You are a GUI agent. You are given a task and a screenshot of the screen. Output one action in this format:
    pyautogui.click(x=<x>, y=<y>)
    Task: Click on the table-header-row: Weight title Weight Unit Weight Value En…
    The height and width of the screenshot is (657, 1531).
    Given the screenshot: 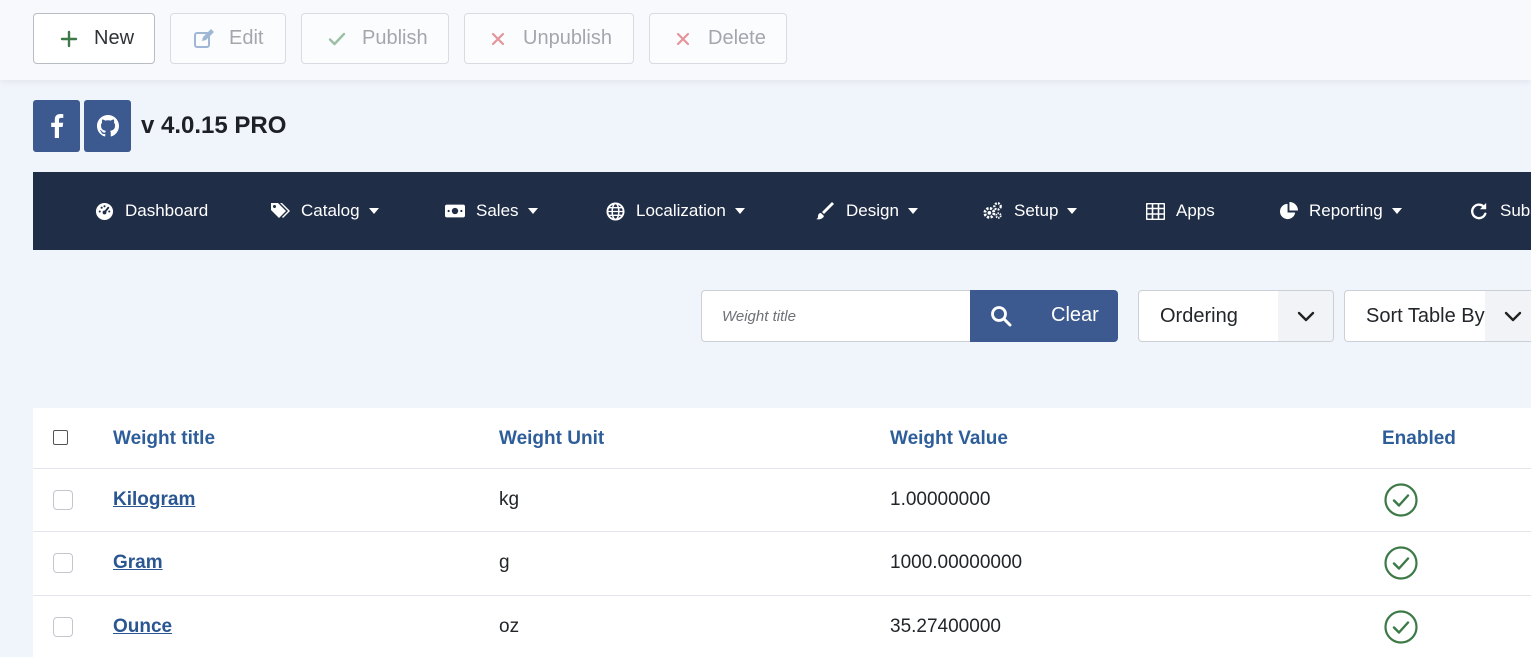 What is the action you would take?
    pyautogui.click(x=782, y=438)
    